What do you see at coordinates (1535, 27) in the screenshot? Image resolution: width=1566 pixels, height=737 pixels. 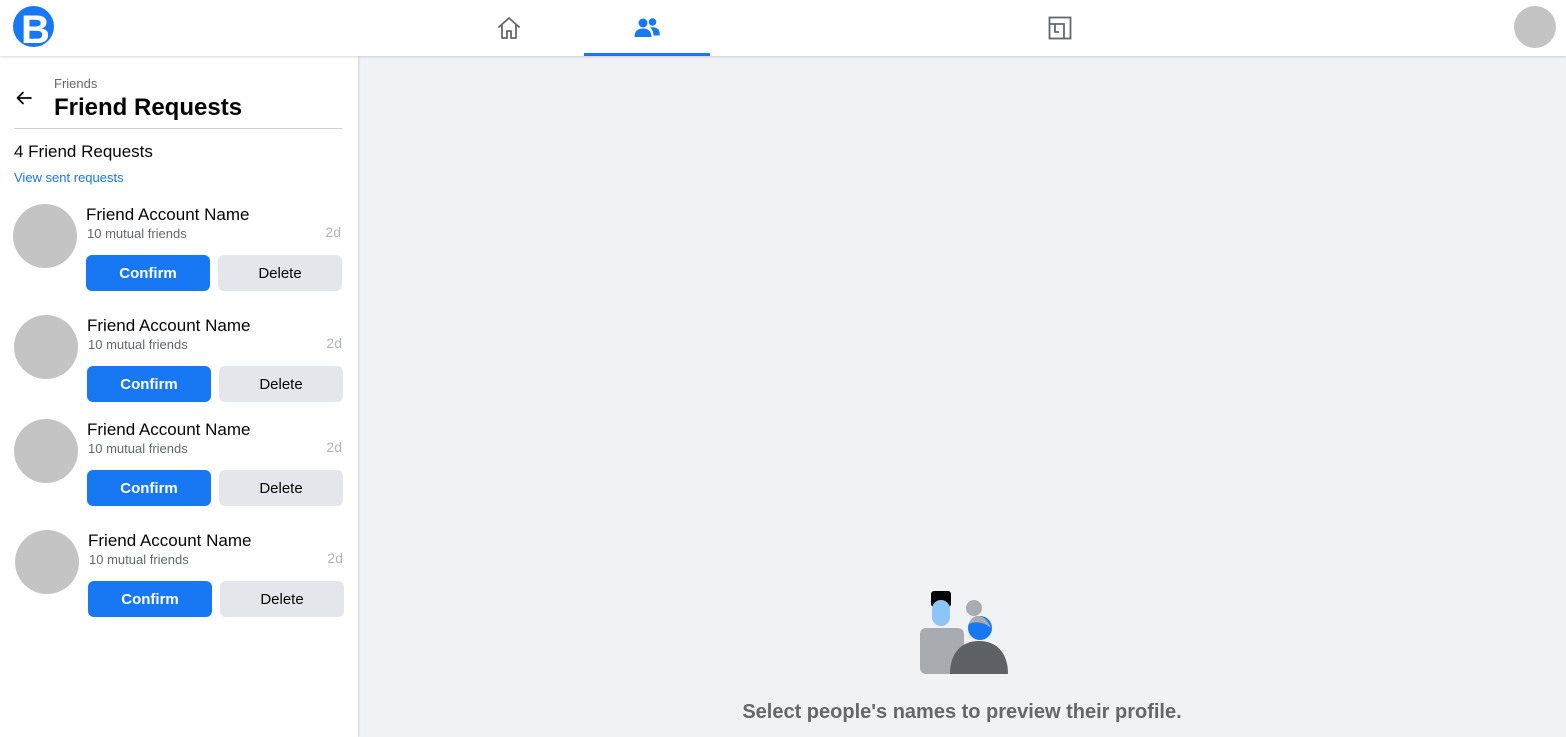 I see `profile-avatar` at bounding box center [1535, 27].